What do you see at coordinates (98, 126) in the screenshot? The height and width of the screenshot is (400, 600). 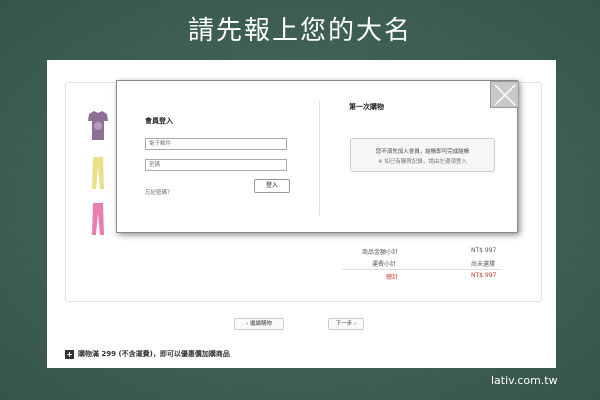 I see `product-tshirt-image` at bounding box center [98, 126].